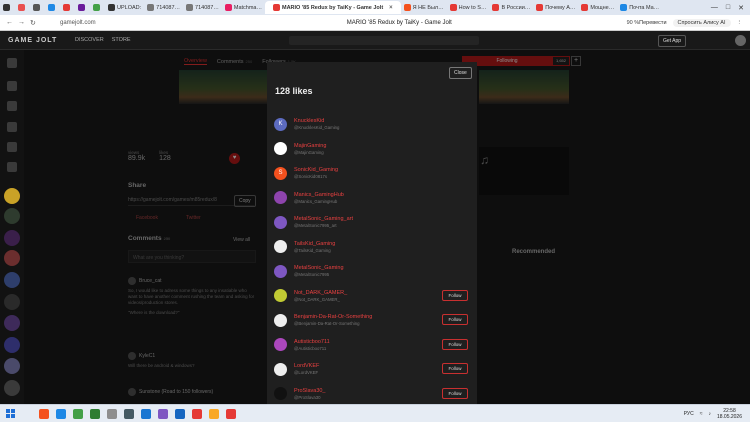  Describe the element at coordinates (316, 121) in the screenshot. I see `user-name: KnucklesKid` at that location.